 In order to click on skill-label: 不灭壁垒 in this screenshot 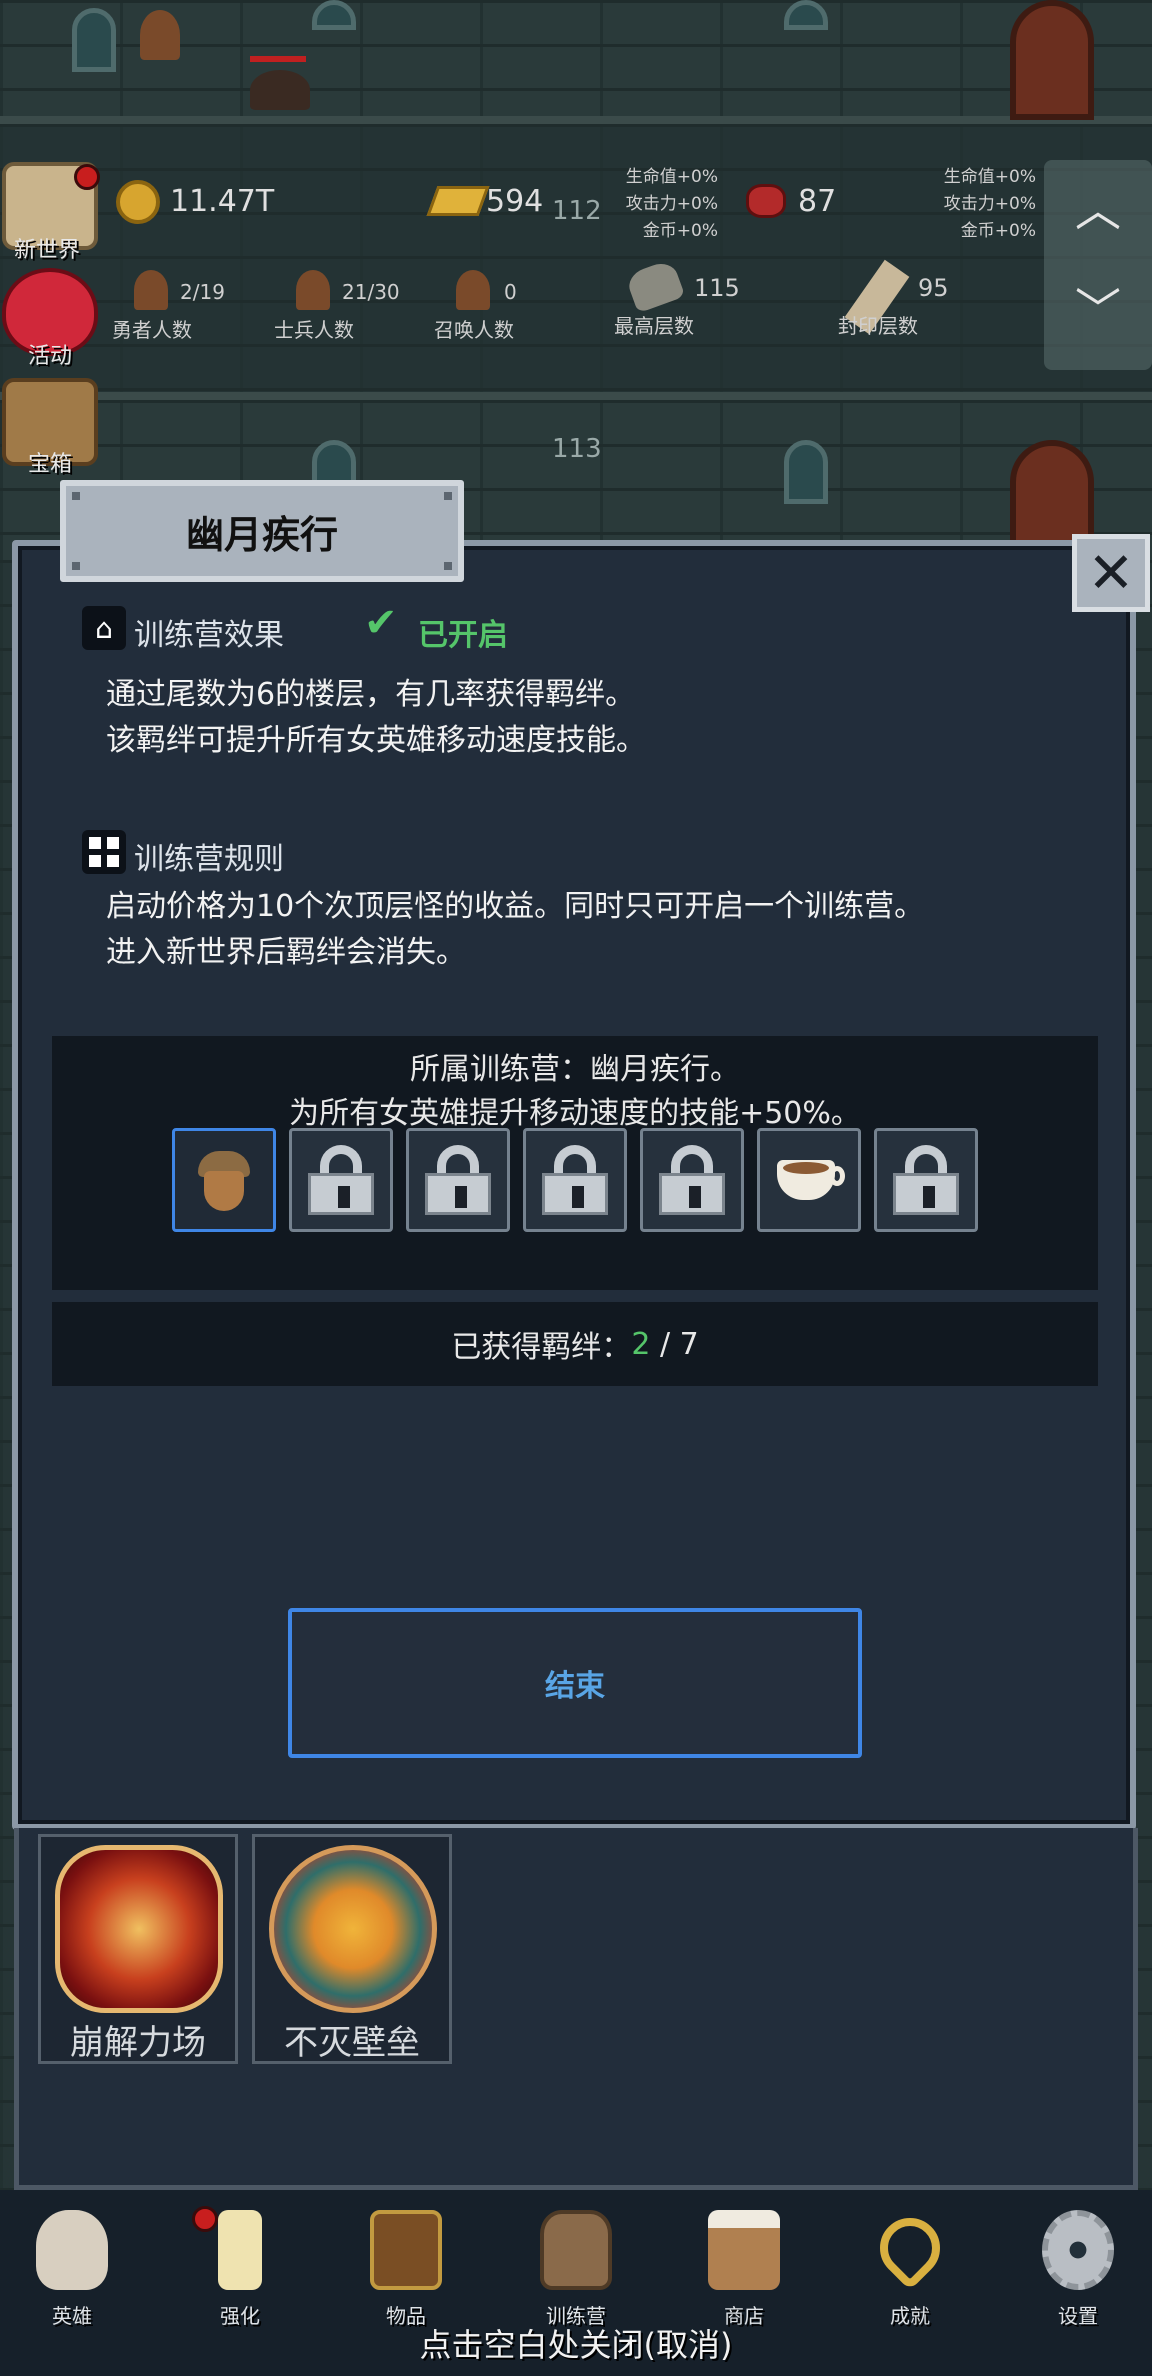, I will do `click(352, 2043)`.